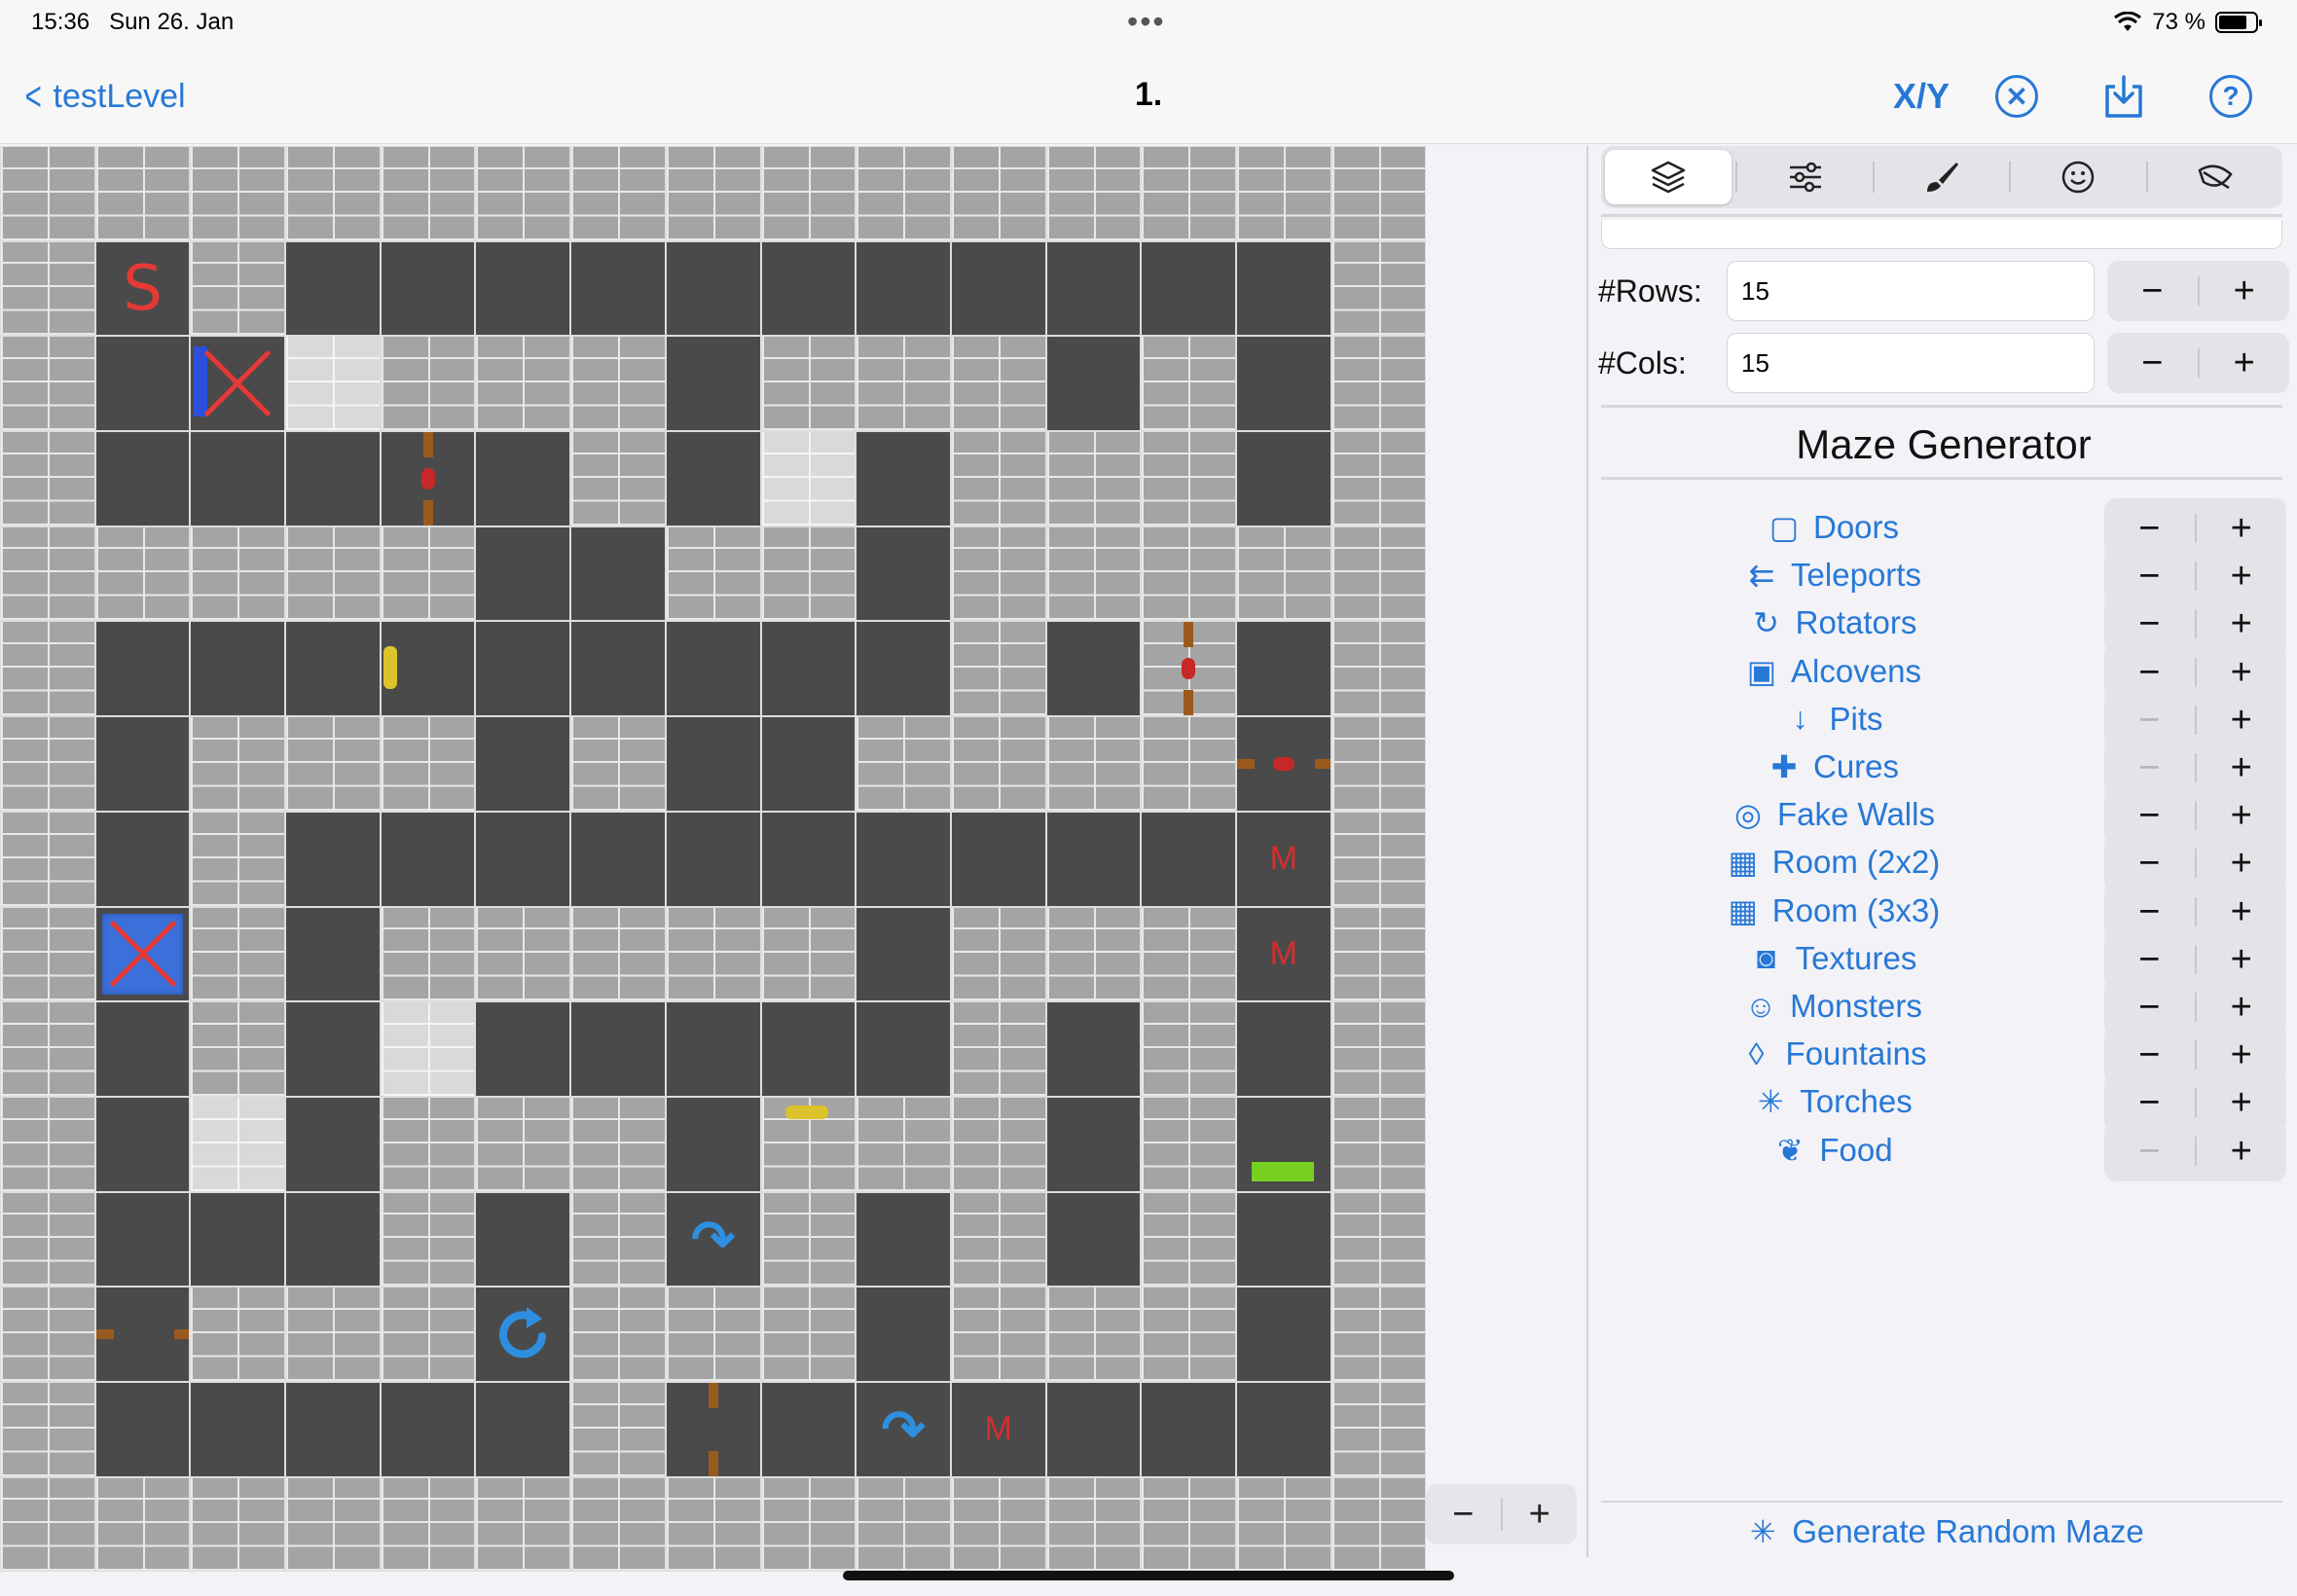 The width and height of the screenshot is (2297, 1596). What do you see at coordinates (2215, 177) in the screenshot?
I see `tab-food` at bounding box center [2215, 177].